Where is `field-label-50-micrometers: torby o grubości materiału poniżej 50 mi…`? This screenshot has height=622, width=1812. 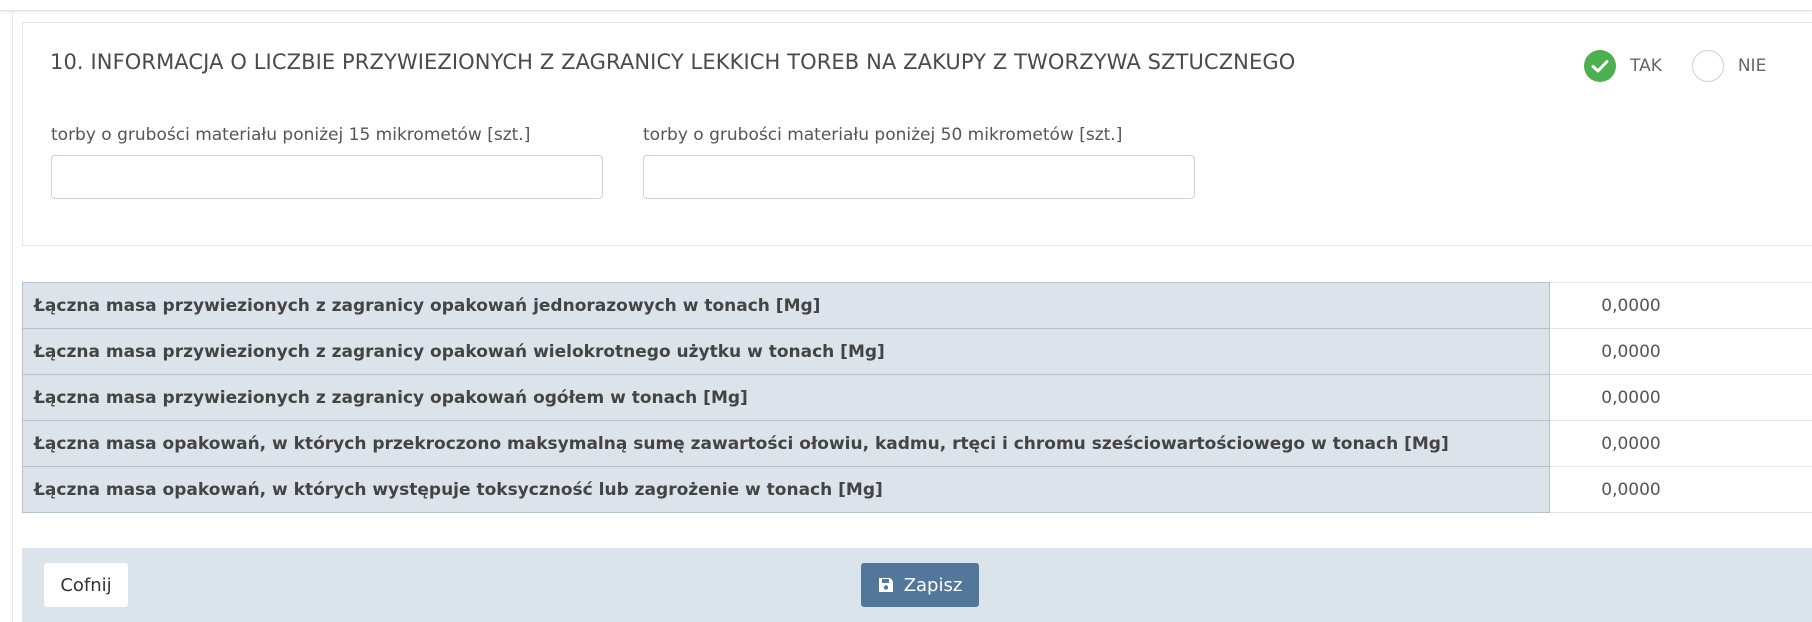
field-label-50-micrometers: torby o grubości materiału poniżej 50 mi… is located at coordinates (883, 135).